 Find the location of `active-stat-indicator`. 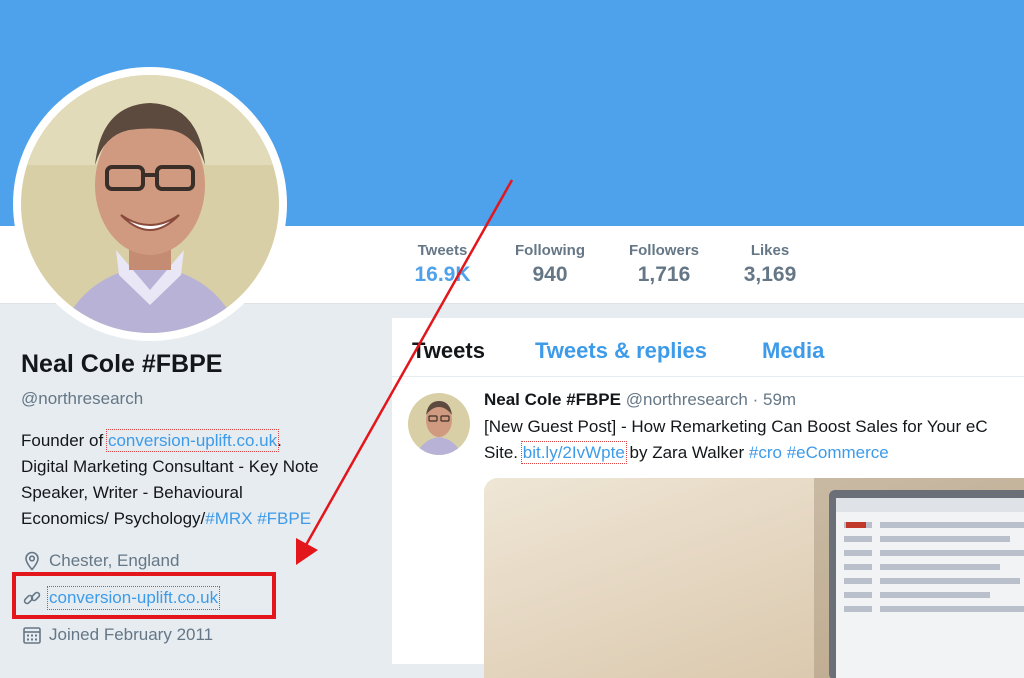

active-stat-indicator is located at coordinates (442, 75).